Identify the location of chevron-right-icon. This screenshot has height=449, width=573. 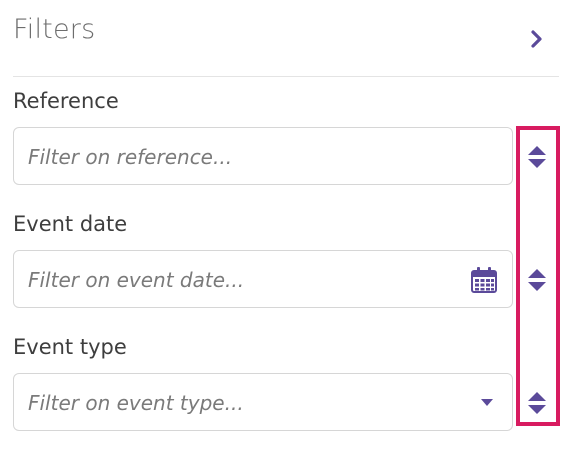
(536, 39).